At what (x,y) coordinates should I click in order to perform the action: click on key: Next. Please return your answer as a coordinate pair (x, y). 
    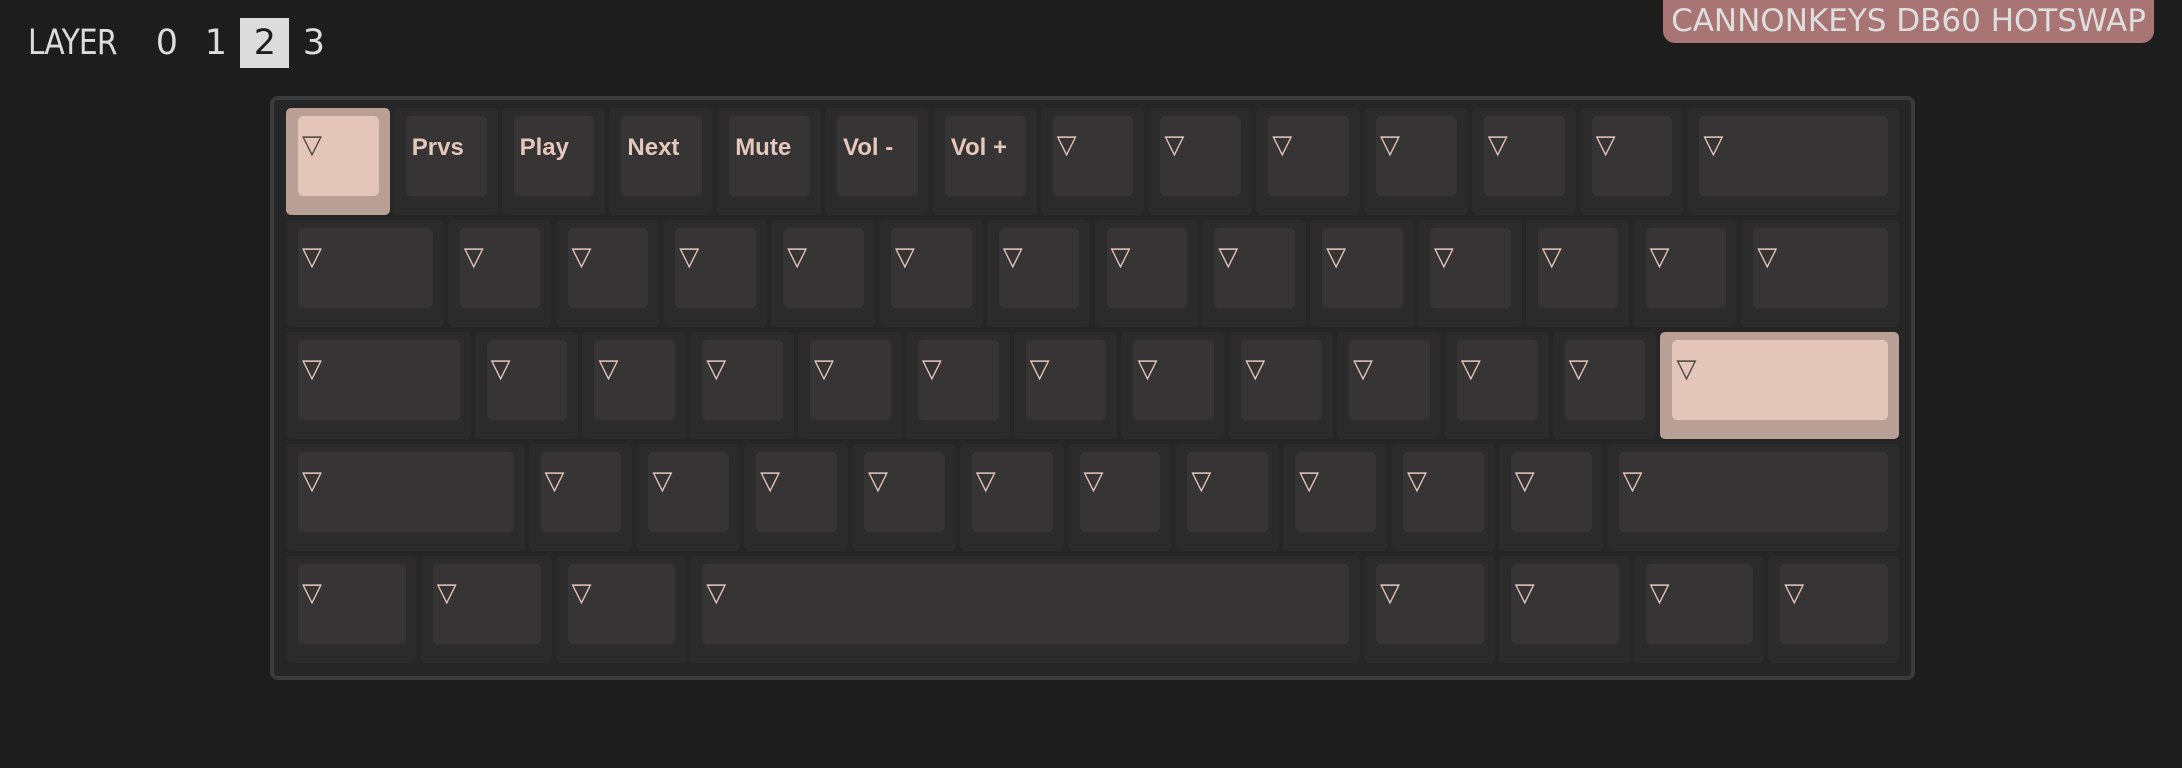
    Looking at the image, I should click on (661, 161).